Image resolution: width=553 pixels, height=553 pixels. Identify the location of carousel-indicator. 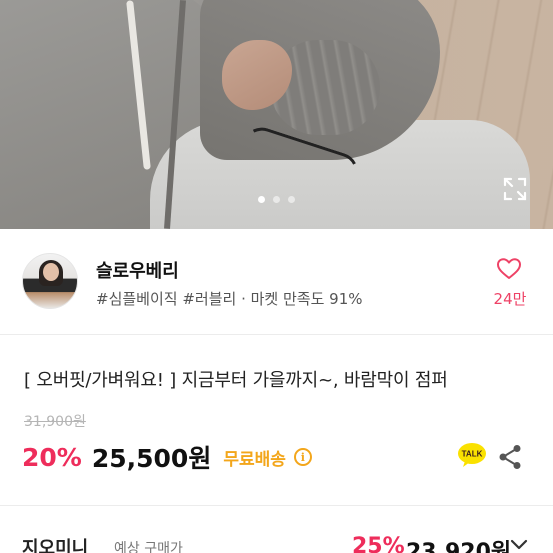
(276, 199).